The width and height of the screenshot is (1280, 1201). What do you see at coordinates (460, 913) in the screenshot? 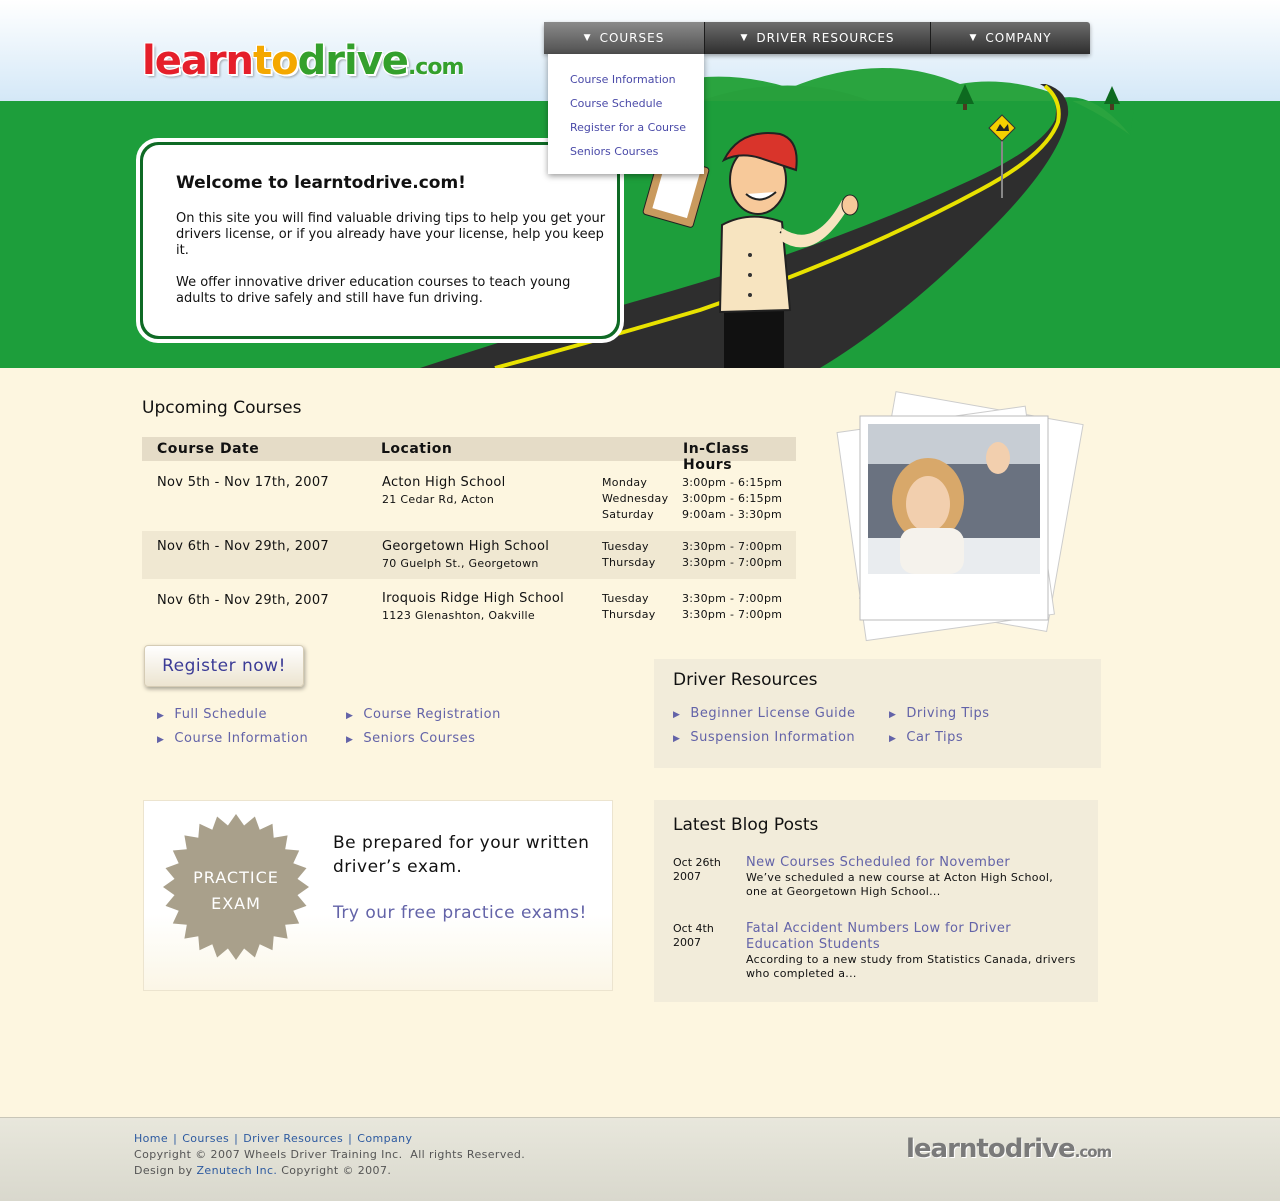
I see `practice-exam-link: Try our free practice exams!` at bounding box center [460, 913].